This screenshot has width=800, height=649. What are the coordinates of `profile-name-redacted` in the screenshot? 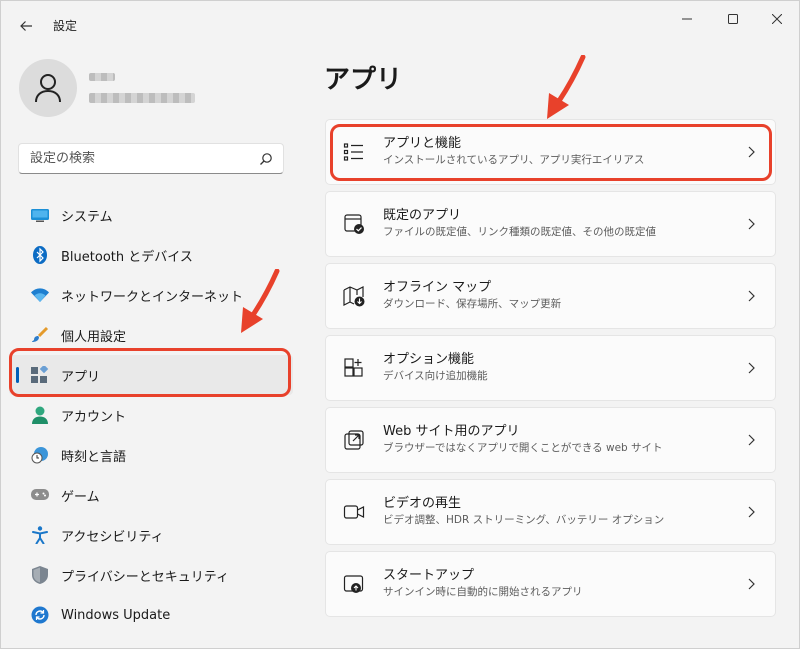 It's located at (102, 77).